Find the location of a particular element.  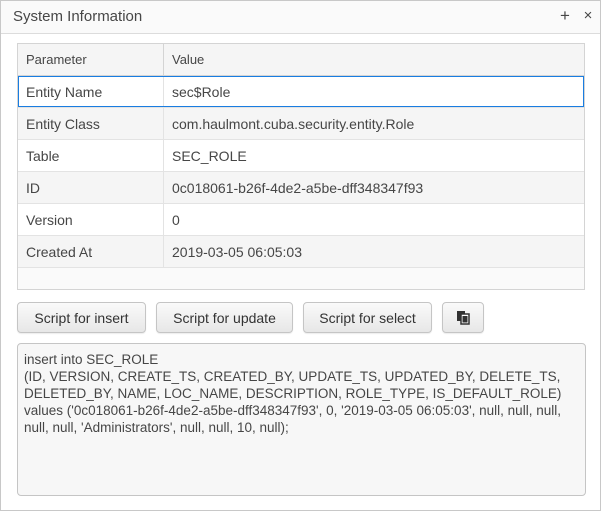

window-title: System Information is located at coordinates (78, 16).